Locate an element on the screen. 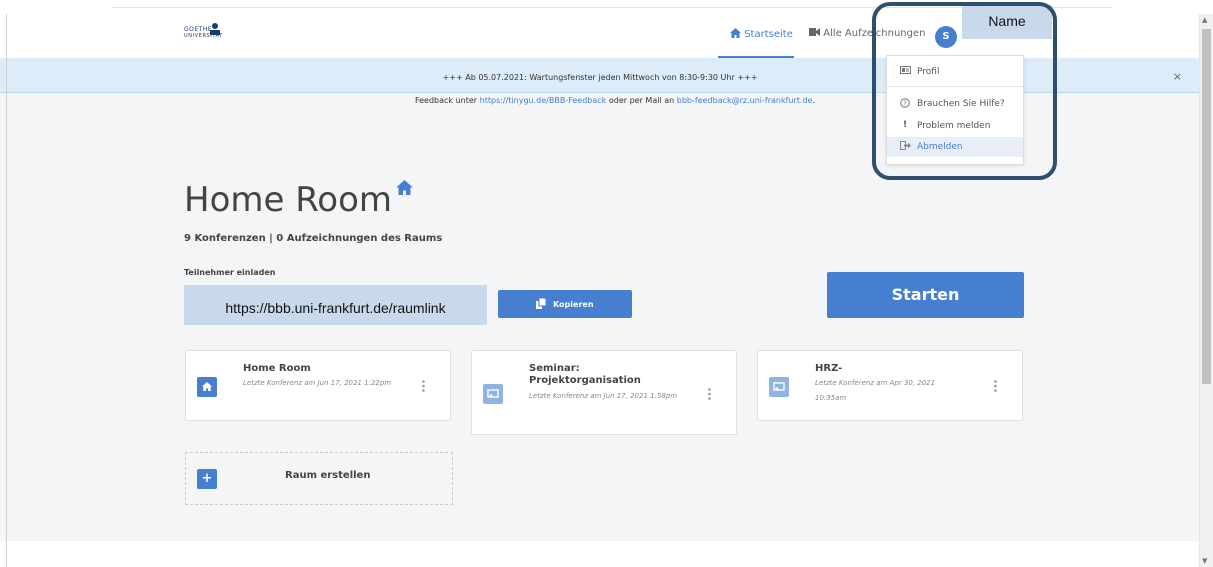  nav-home: Startseite is located at coordinates (761, 34).